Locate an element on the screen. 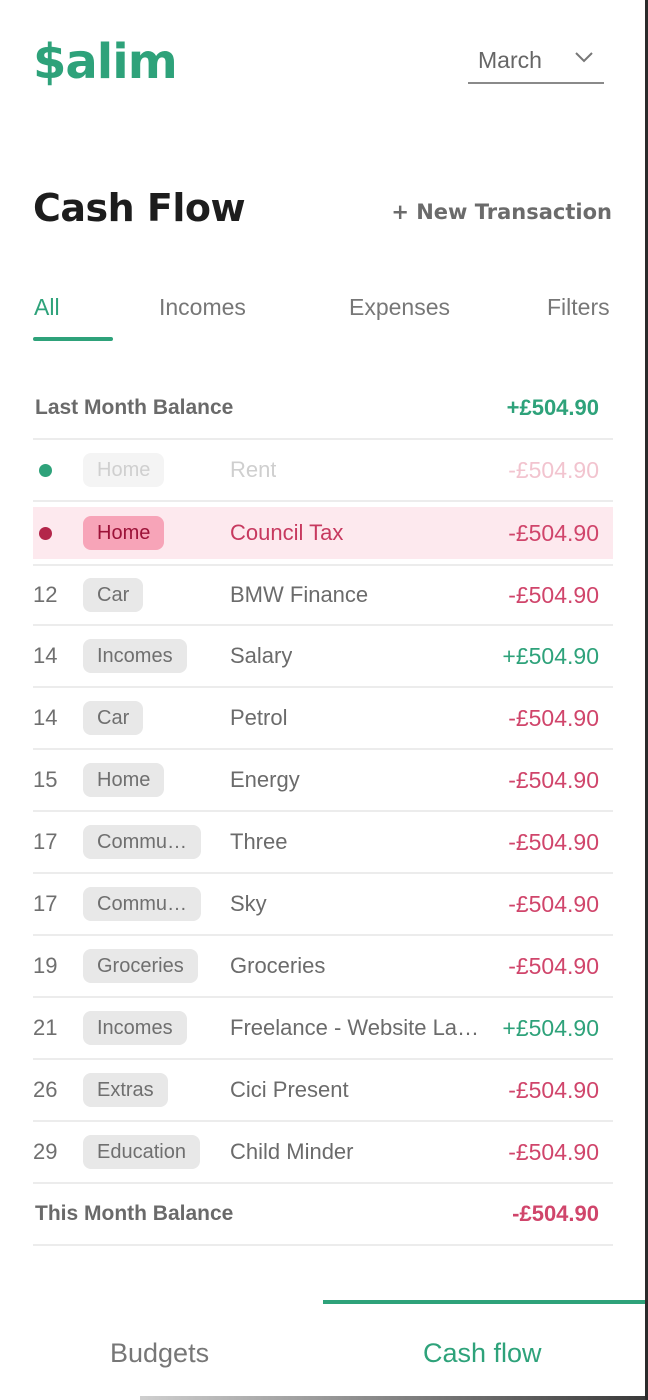 This screenshot has height=1400, width=648. tab-filters: Filters is located at coordinates (578, 307).